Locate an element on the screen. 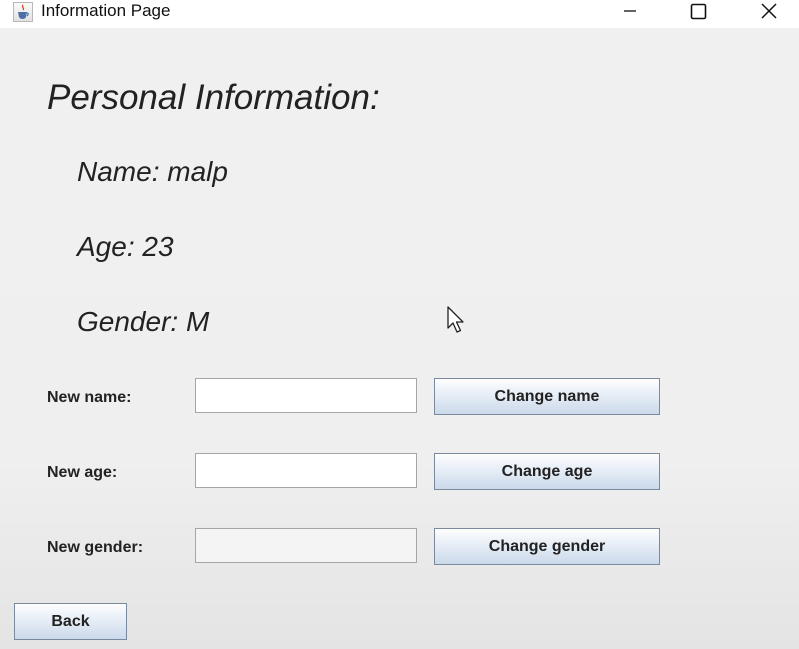  change-gender-button: Change gender is located at coordinates (547, 546).